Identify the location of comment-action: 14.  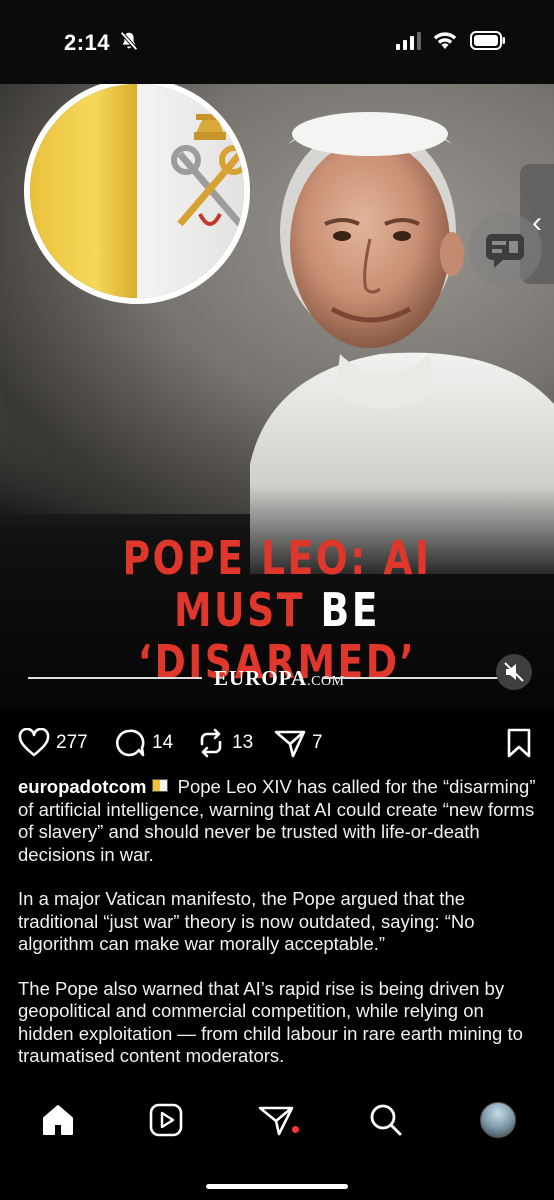
(143, 743).